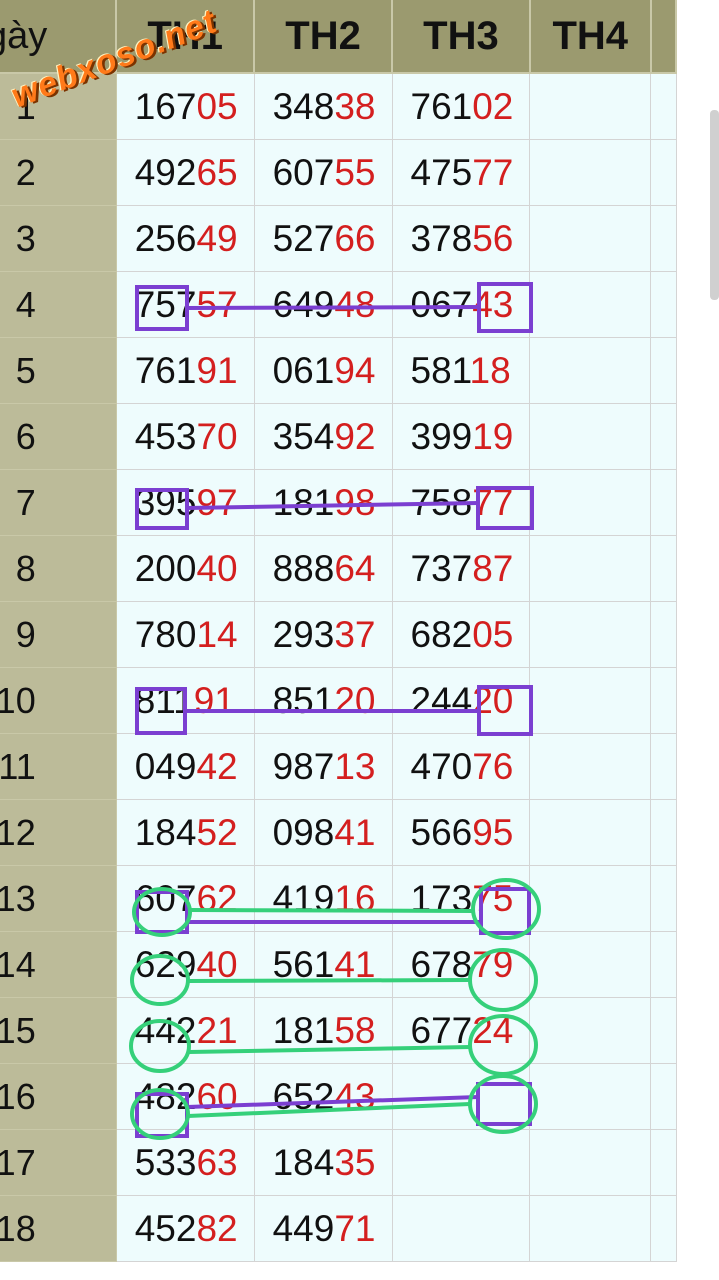 The width and height of the screenshot is (719, 1280). I want to click on result-cell-th1: 48260, so click(185, 1096).